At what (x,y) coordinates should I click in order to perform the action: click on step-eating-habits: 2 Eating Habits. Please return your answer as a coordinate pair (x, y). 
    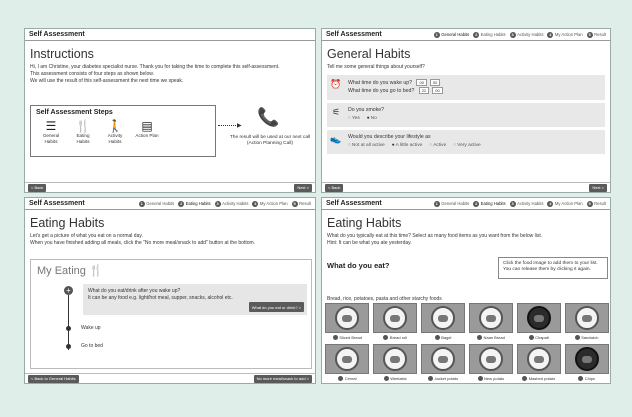
    Looking at the image, I should click on (194, 203).